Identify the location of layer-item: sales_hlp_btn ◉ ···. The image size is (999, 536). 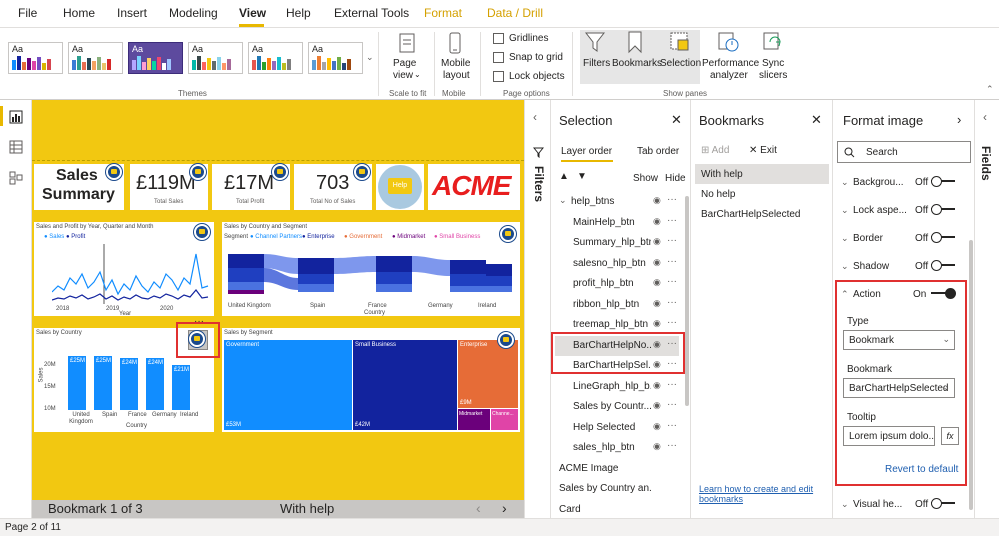
(617, 448).